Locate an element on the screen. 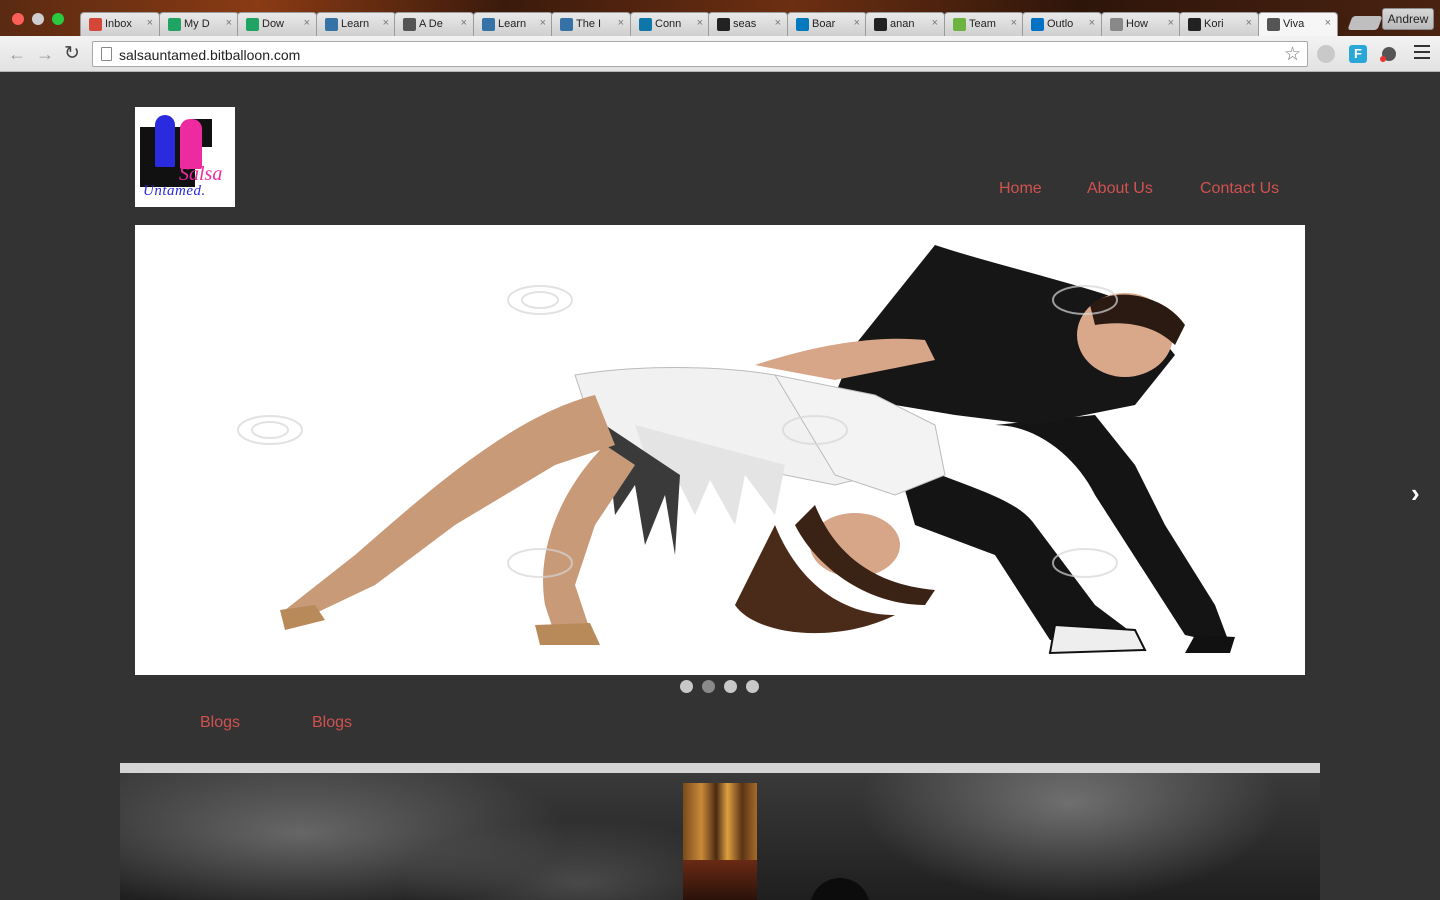 This screenshot has height=900, width=1440. browser-tab: My D × is located at coordinates (199, 24).